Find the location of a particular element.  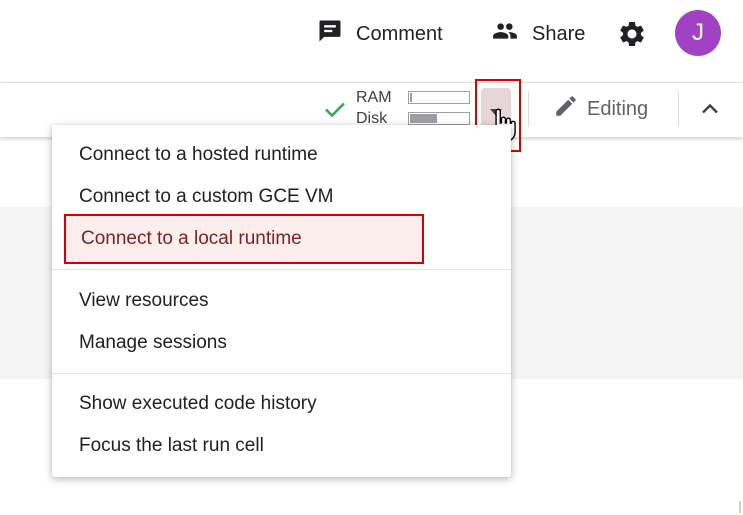

gear-icon is located at coordinates (632, 37).